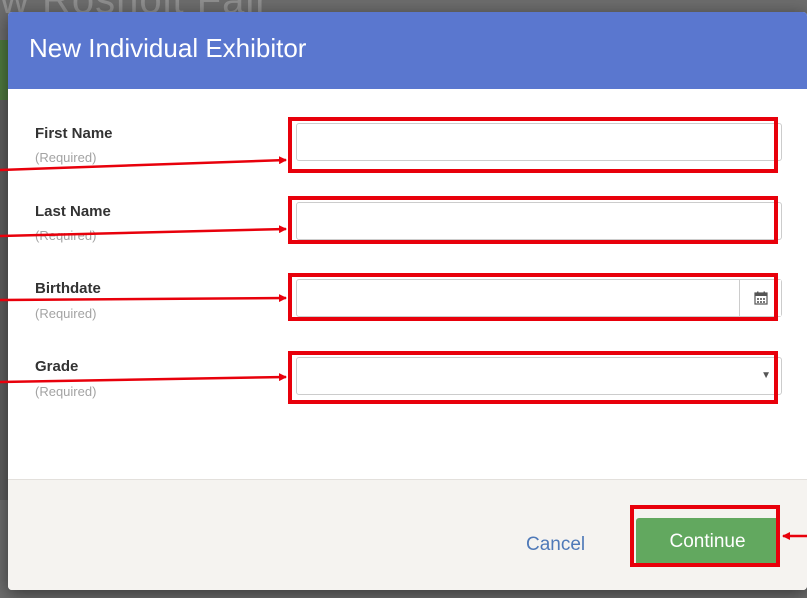 The image size is (807, 598). What do you see at coordinates (539, 221) in the screenshot?
I see `last-name-input` at bounding box center [539, 221].